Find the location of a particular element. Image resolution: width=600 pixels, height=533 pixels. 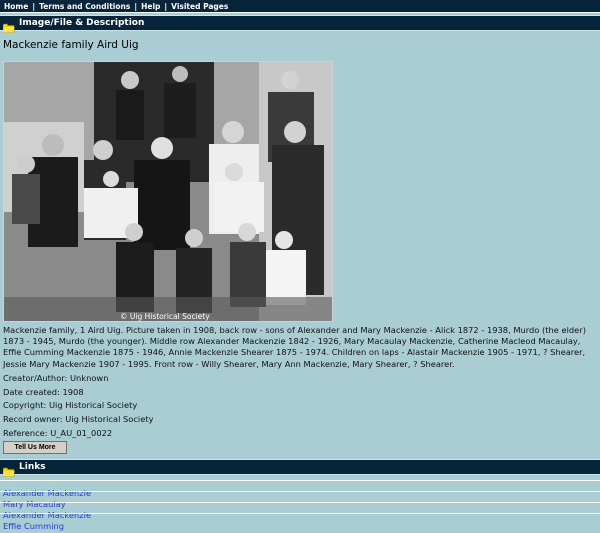

list-item: Effie Cumming is located at coordinates (300, 522).